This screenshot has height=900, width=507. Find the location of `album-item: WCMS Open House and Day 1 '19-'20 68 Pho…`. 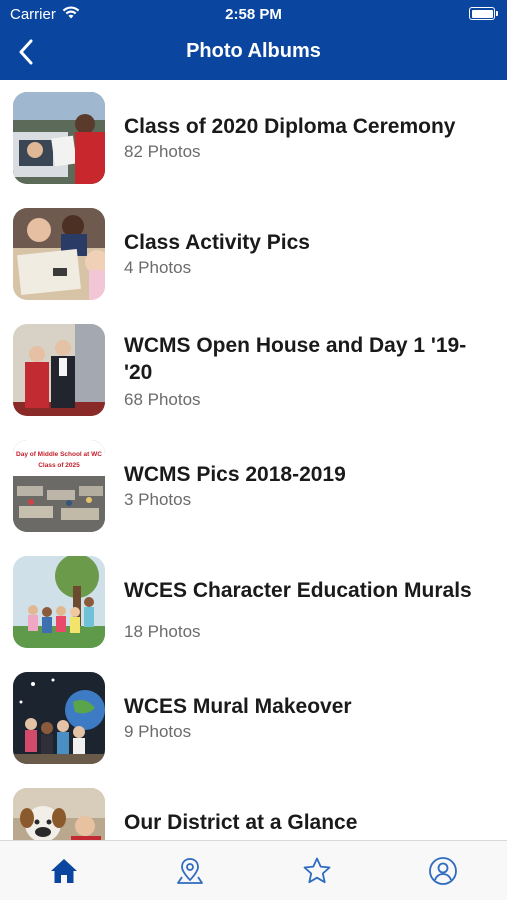

album-item: WCMS Open House and Day 1 '19-'20 68 Pho… is located at coordinates (253, 370).